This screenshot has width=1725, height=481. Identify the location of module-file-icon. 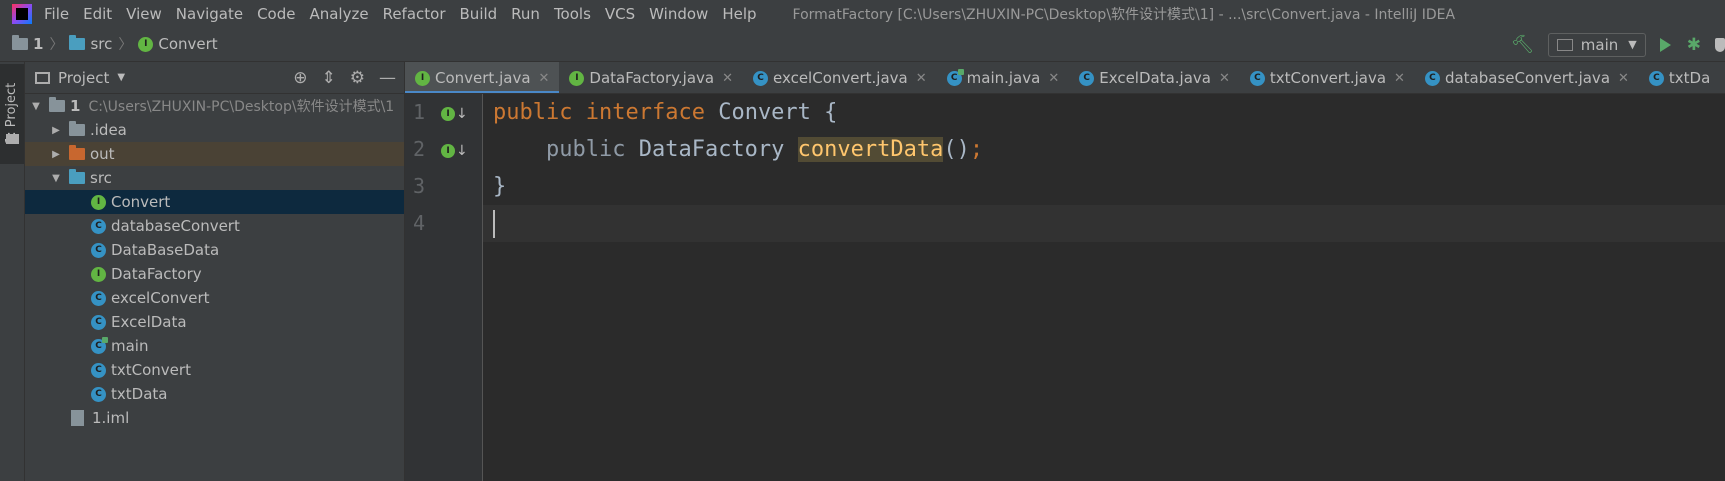
(77, 418).